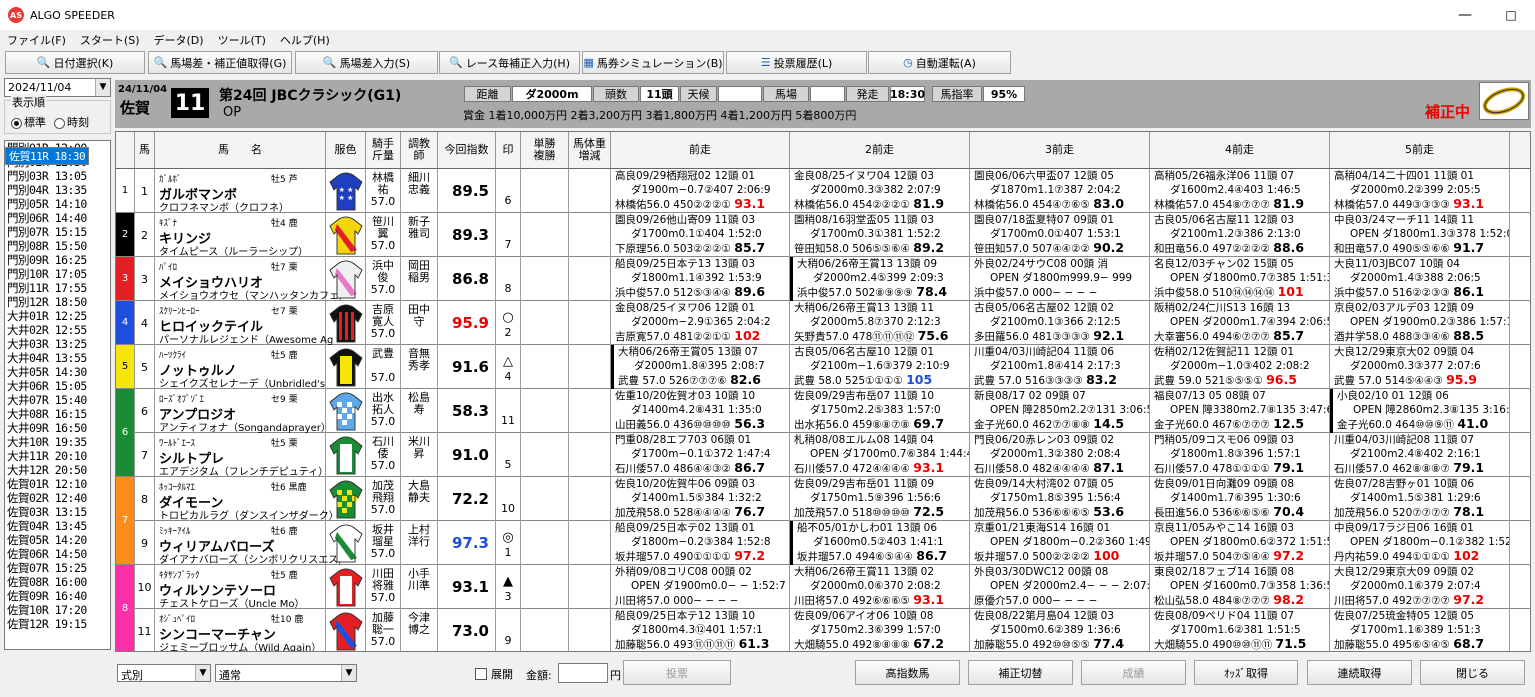 This screenshot has width=1535, height=697. What do you see at coordinates (47, 156) in the screenshot?
I see `race-list-item: 佐賀11R 18:30` at bounding box center [47, 156].